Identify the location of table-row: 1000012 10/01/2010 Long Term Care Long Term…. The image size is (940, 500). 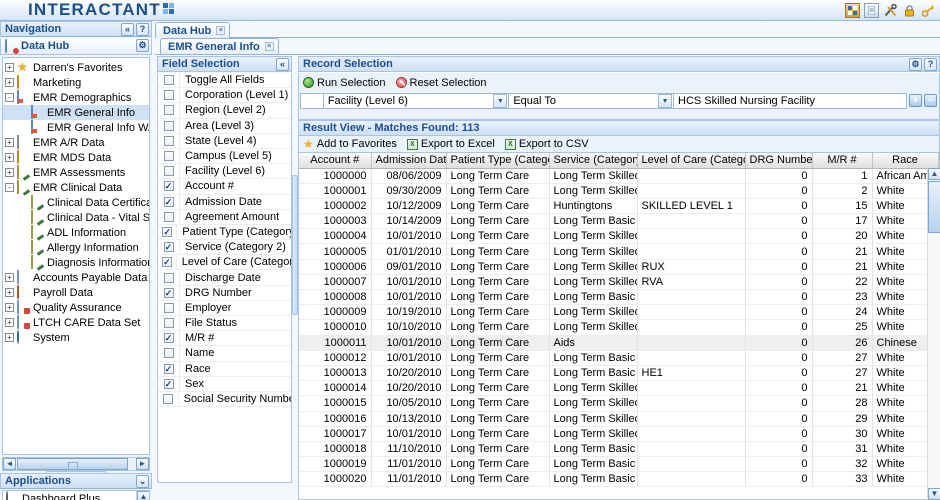
(619, 358).